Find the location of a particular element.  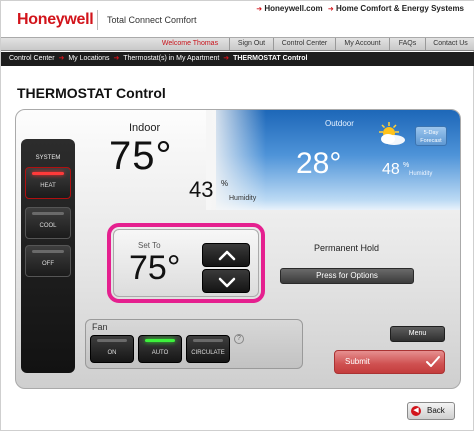

fan-on-button: ON is located at coordinates (112, 349).